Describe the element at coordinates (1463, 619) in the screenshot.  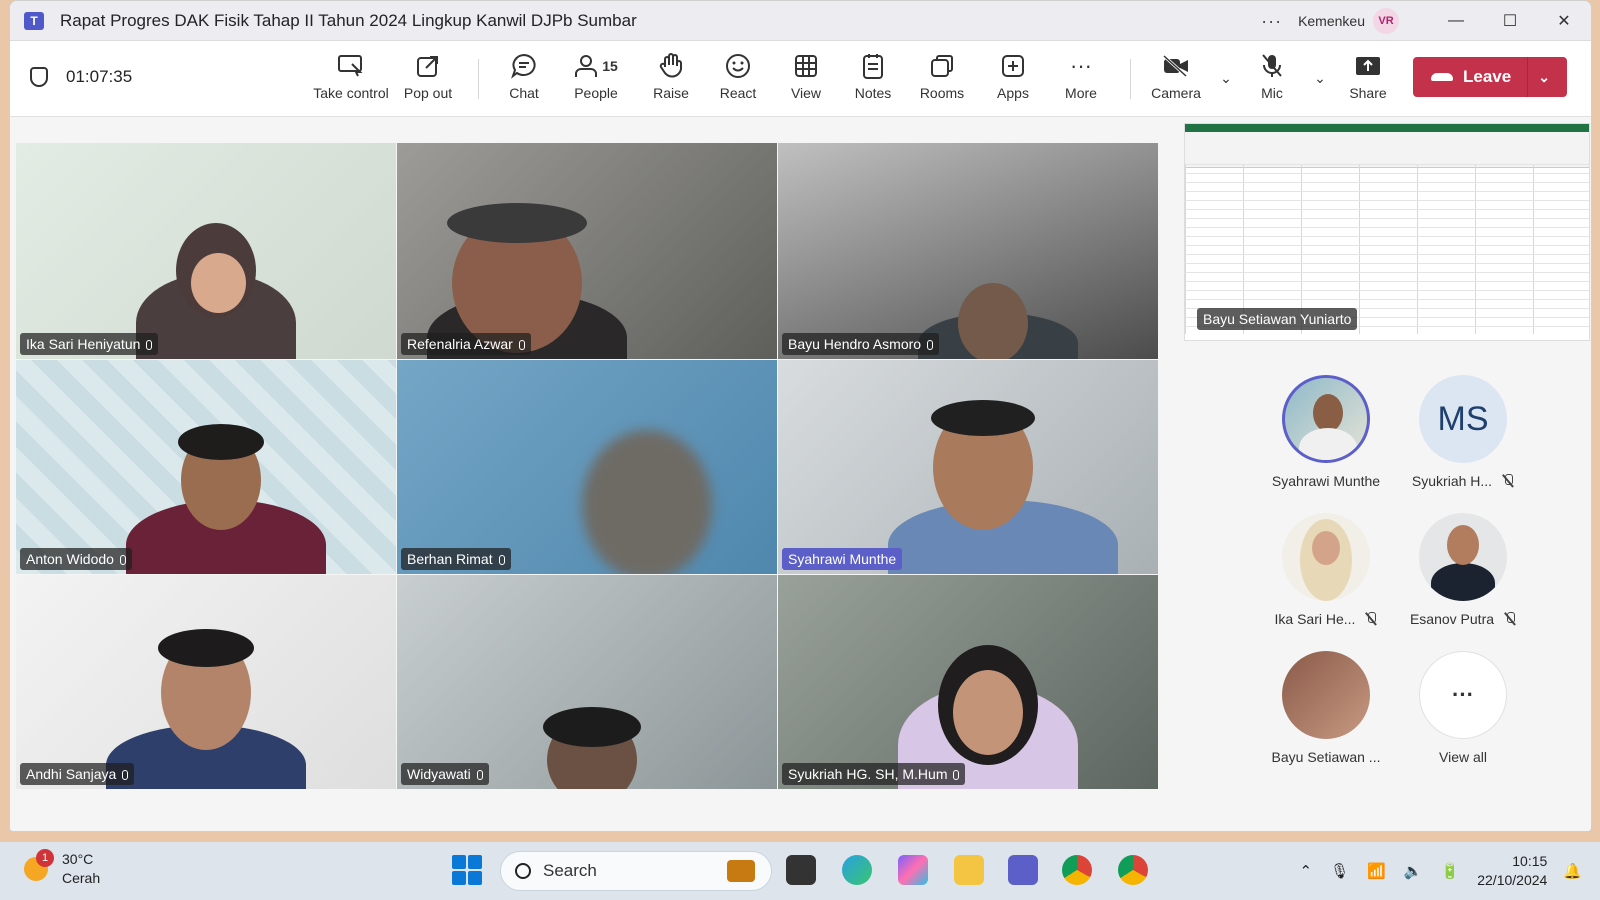
I see `roster-name: Esanov Putra` at that location.